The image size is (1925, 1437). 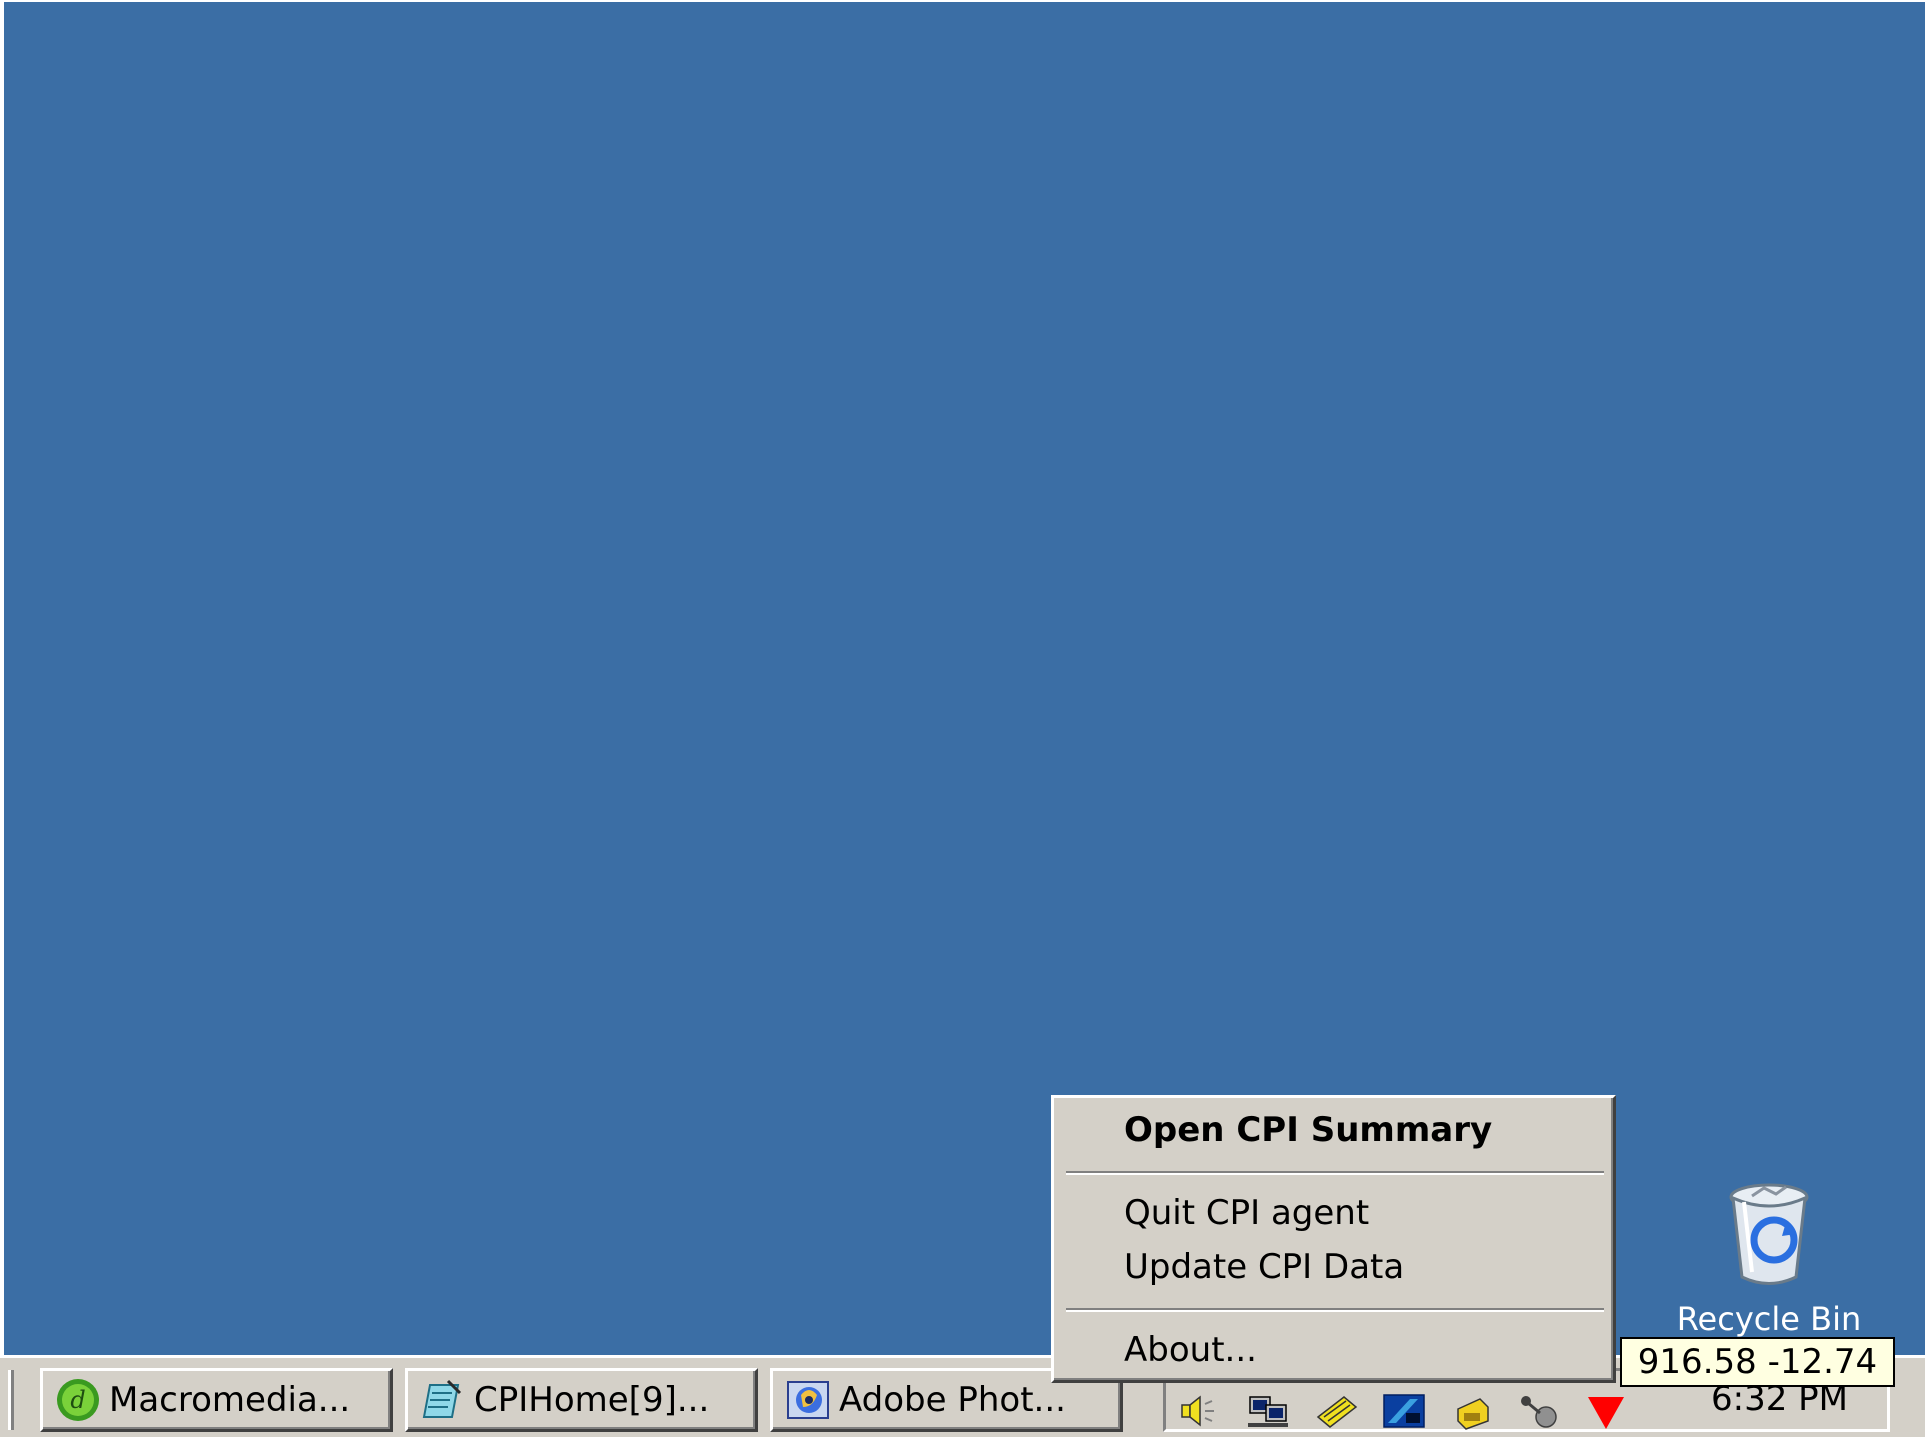 I want to click on notepad-document-icon, so click(x=442, y=1398).